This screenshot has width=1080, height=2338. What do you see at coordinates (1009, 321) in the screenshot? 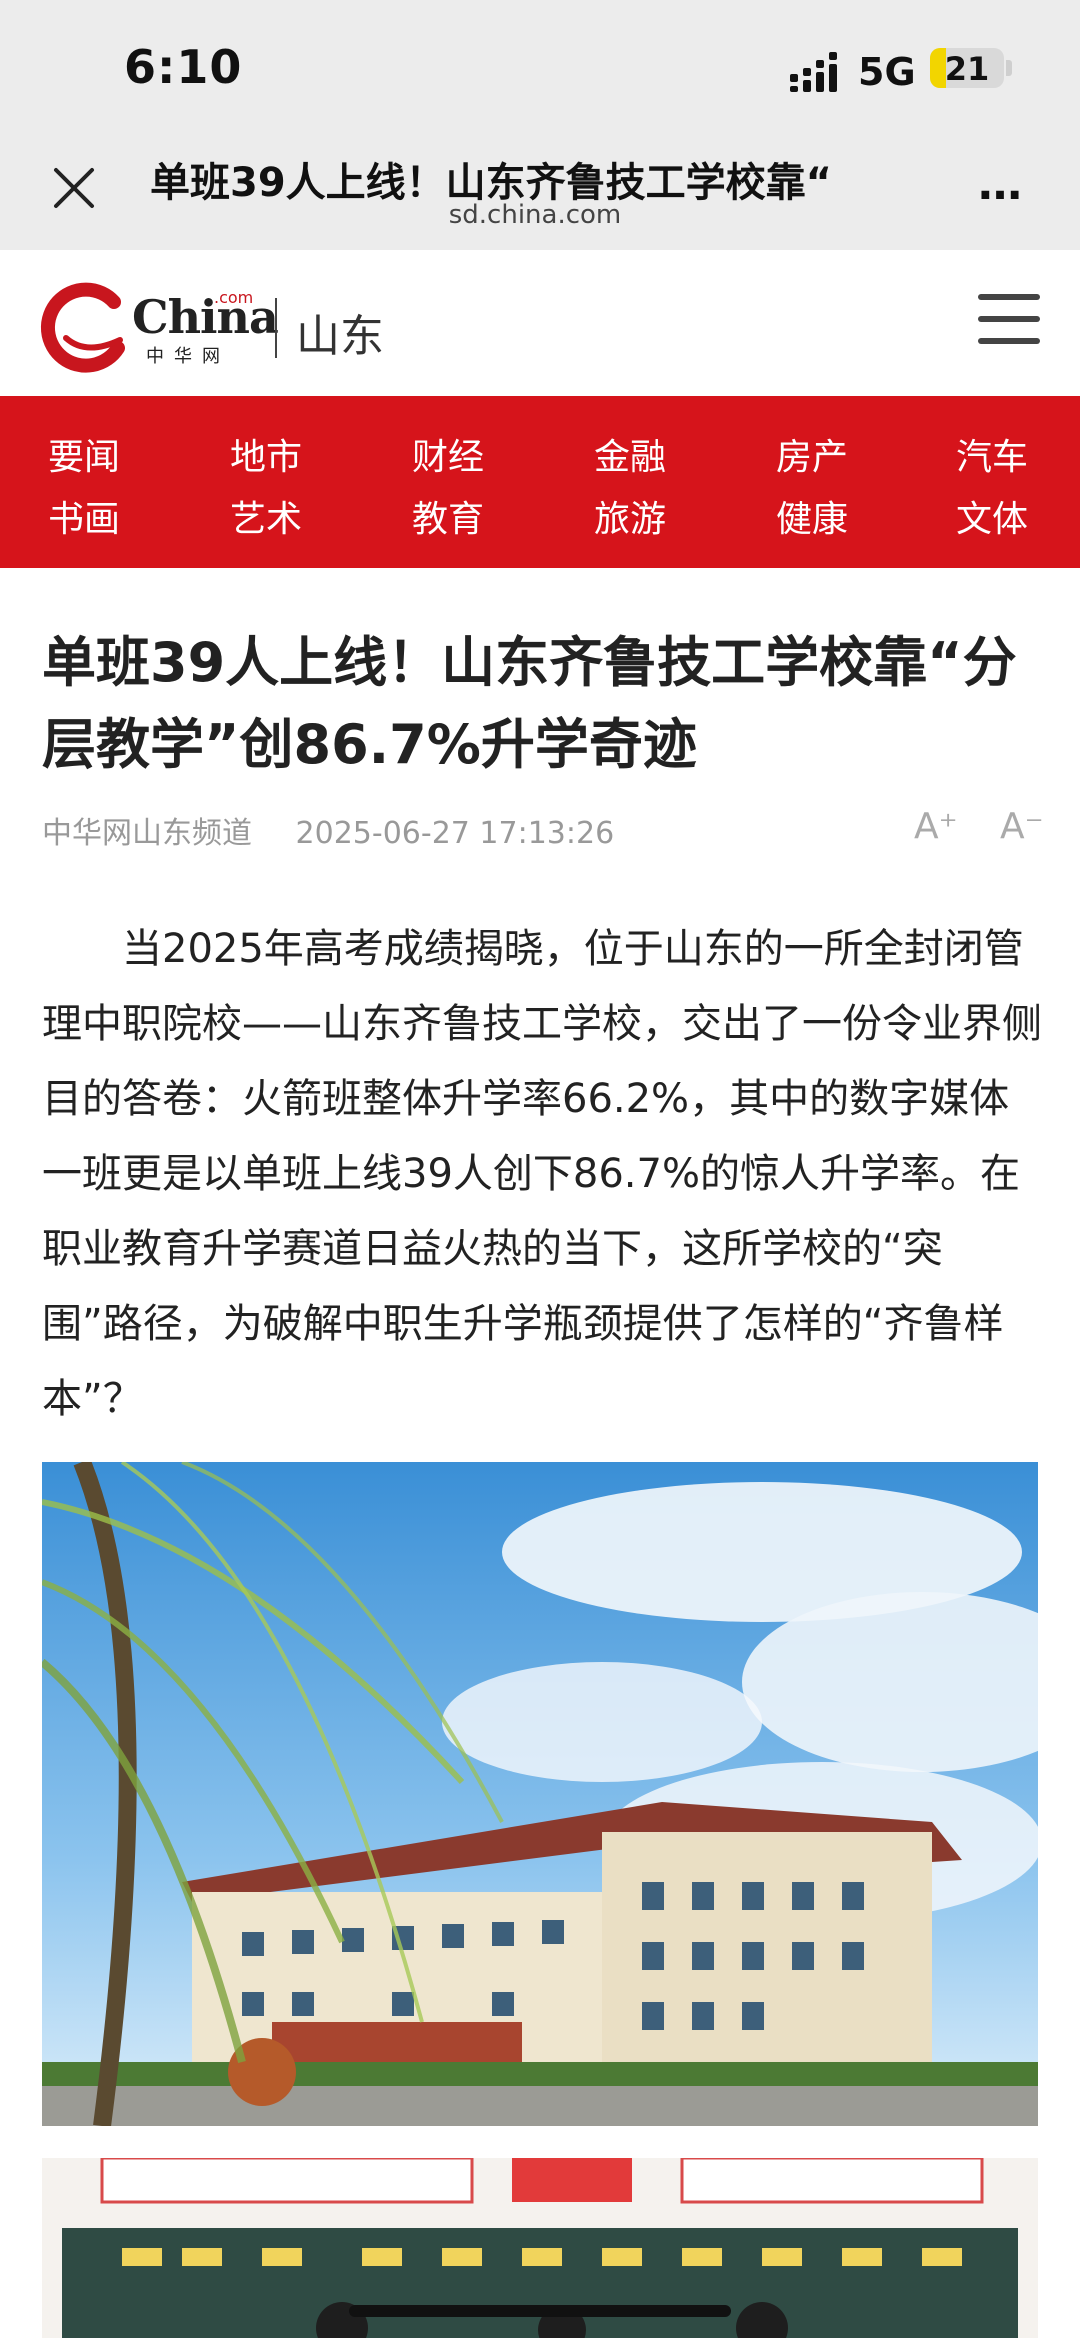
I see `hamburger-menu-icon` at bounding box center [1009, 321].